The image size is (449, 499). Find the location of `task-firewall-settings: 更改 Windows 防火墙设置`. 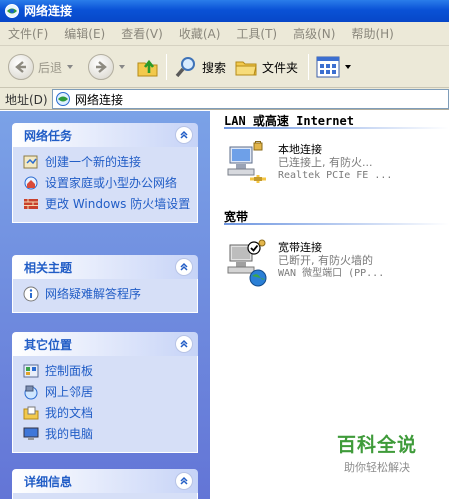

task-firewall-settings: 更改 Windows 防火墙设置 is located at coordinates (107, 205).